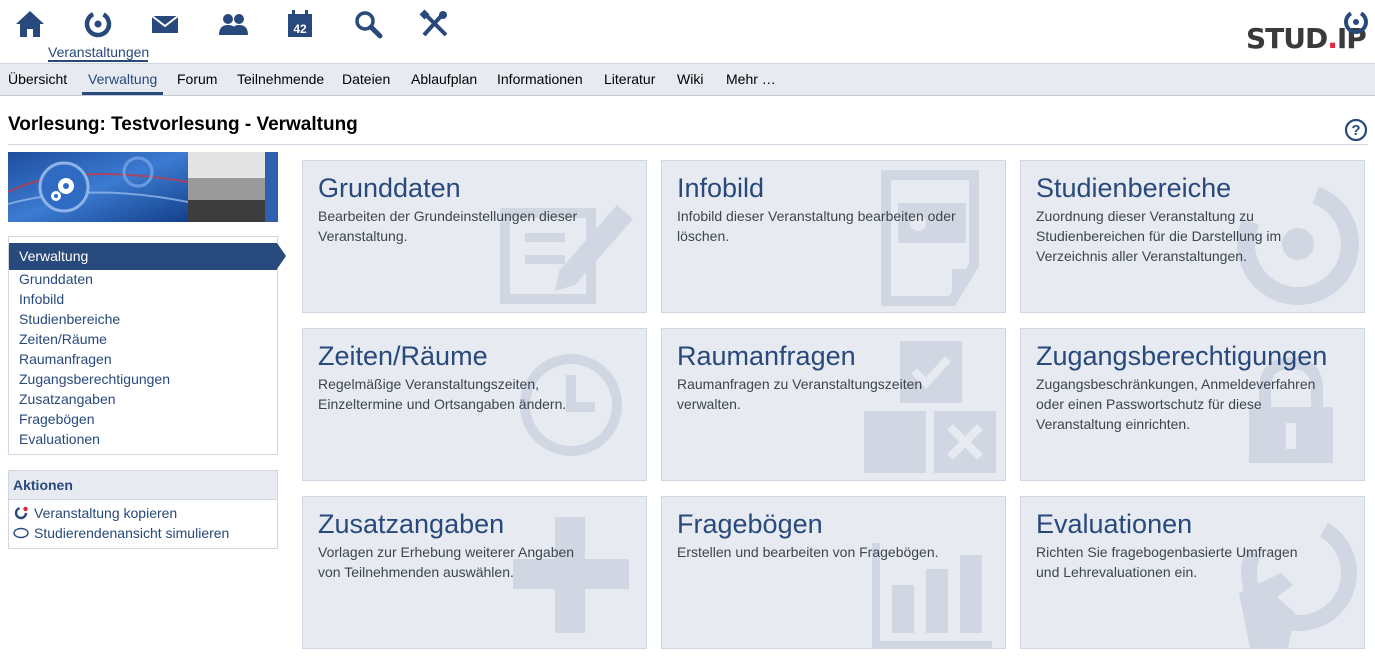  I want to click on title-divider, so click(688, 144).